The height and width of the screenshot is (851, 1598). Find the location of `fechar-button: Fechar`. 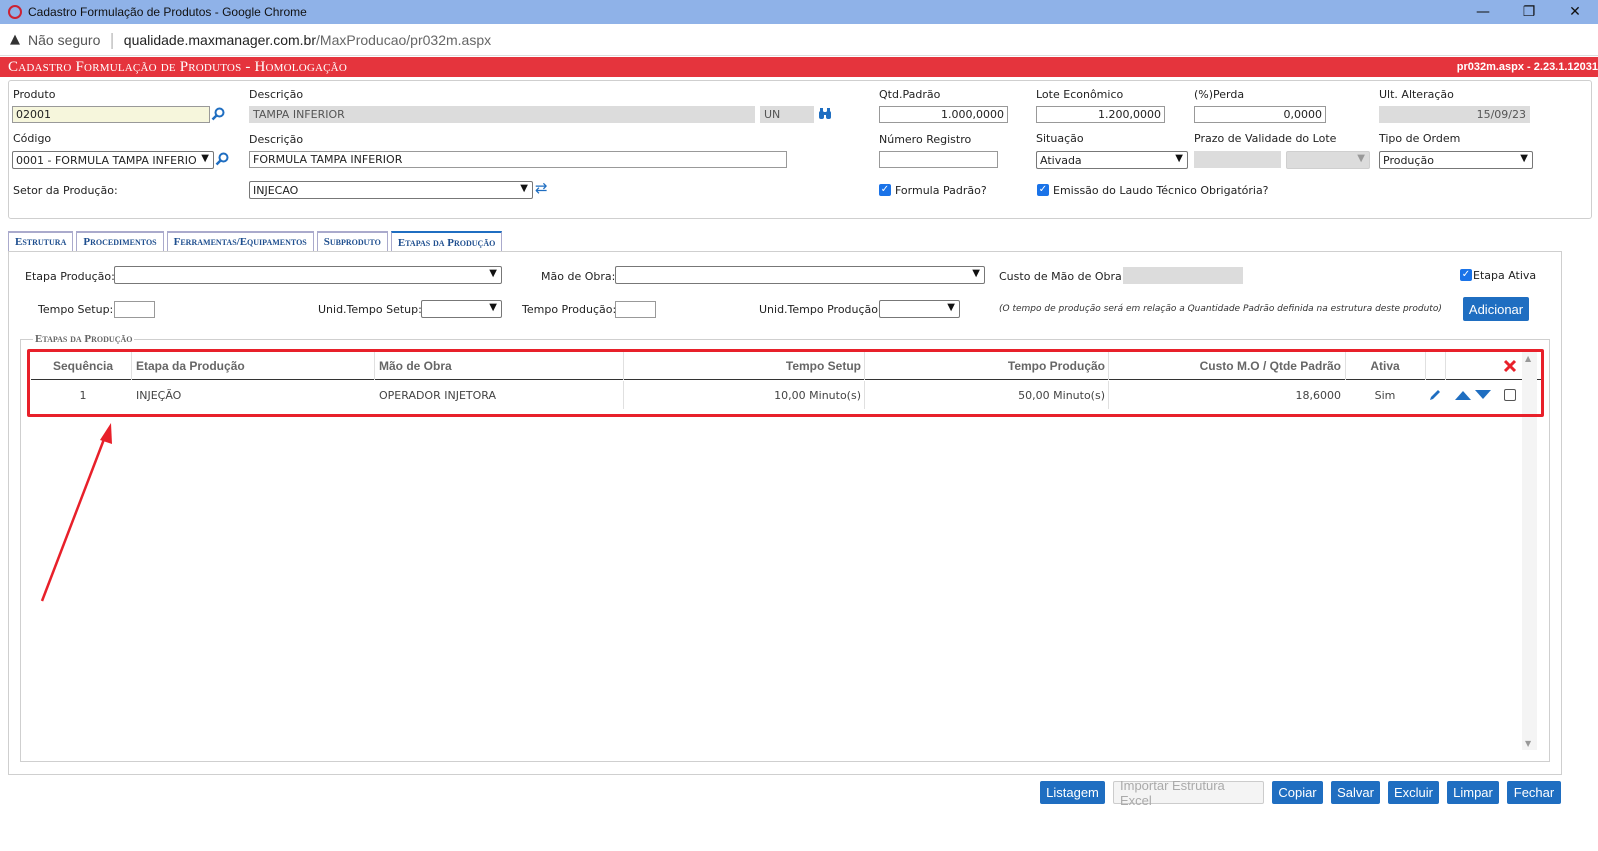

fechar-button: Fechar is located at coordinates (1534, 792).